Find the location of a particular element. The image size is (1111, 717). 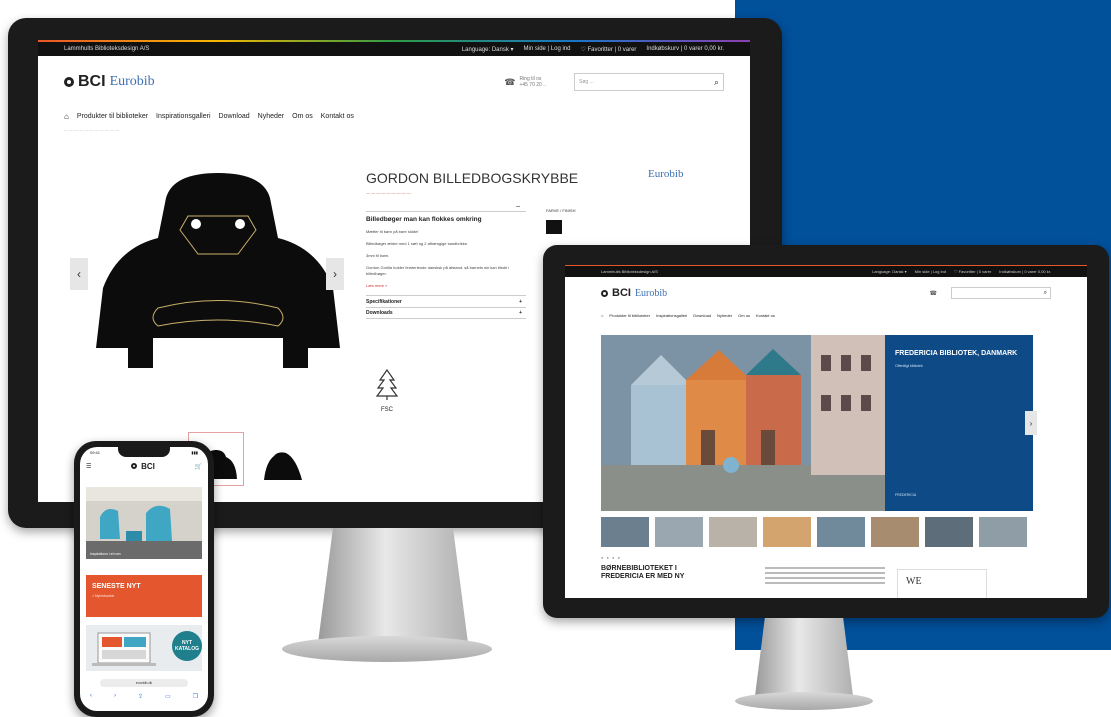

tabs-icon: ❐ is located at coordinates (195, 696).